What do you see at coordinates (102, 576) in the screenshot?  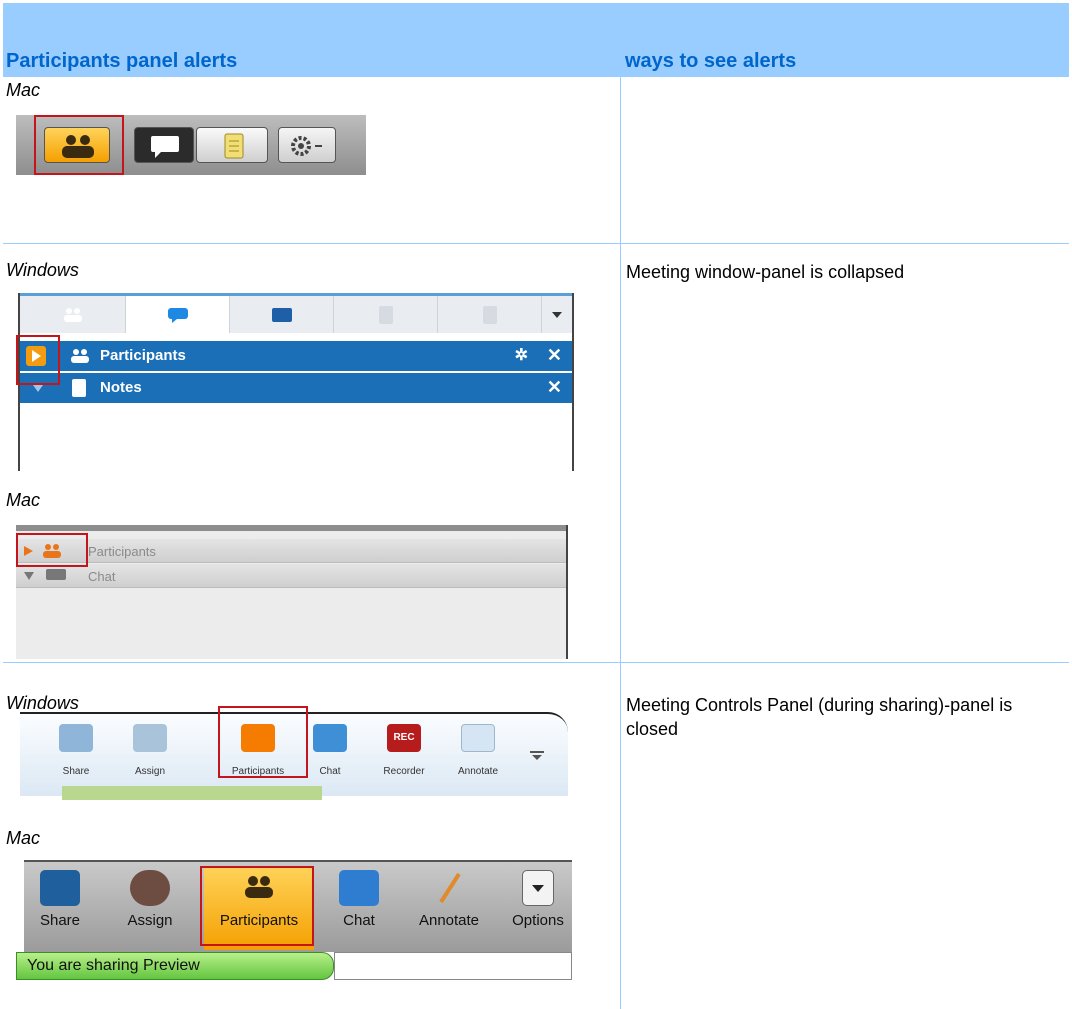 I see `chat-panel-title: Chat` at bounding box center [102, 576].